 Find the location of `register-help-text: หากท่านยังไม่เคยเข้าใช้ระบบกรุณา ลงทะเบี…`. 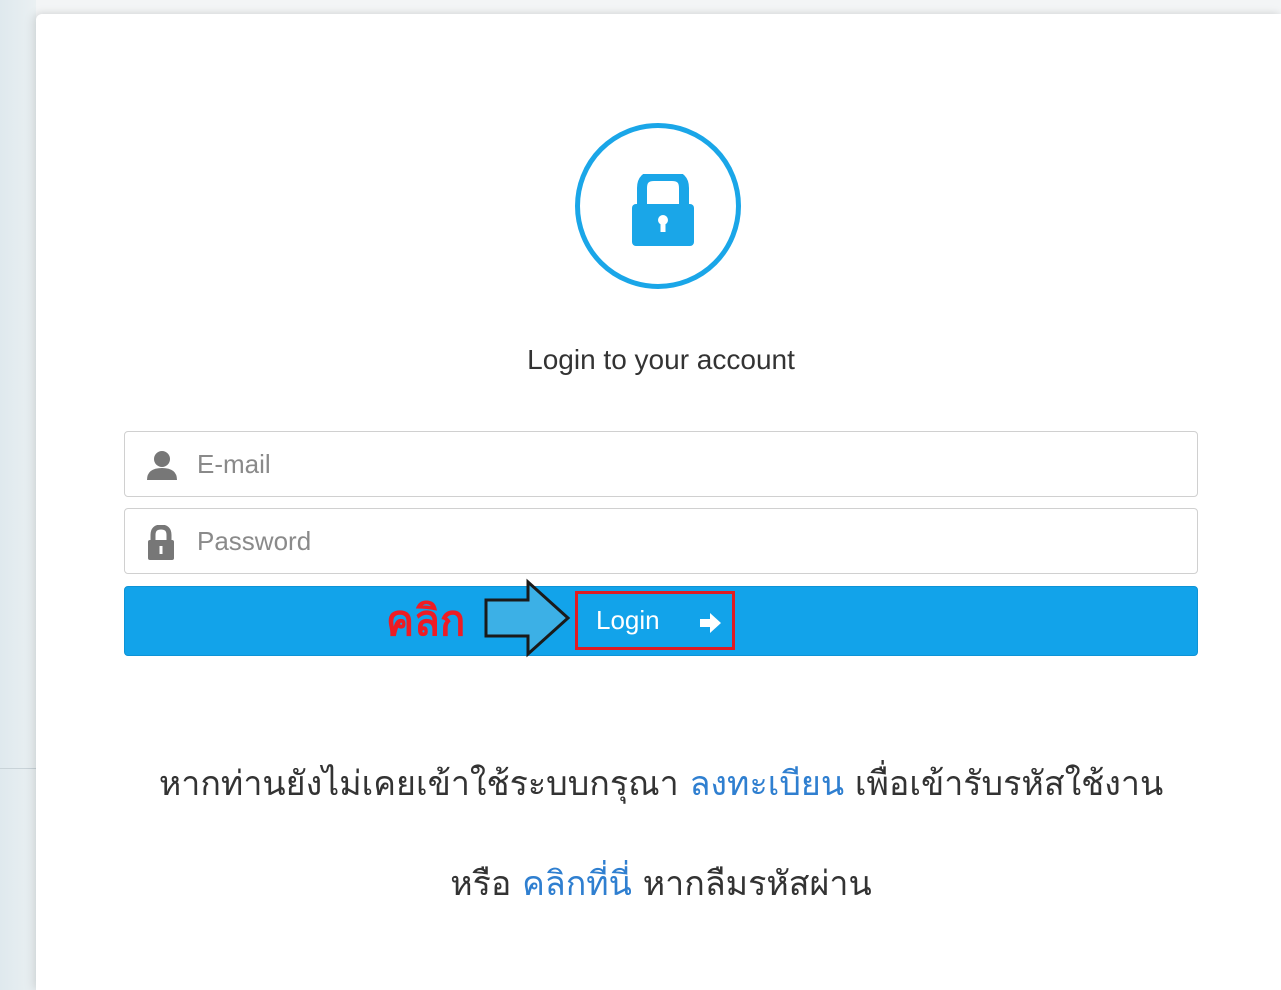

register-help-text: หากท่านยังไม่เคยเข้าใช้ระบบกรุณา ลงทะเบี… is located at coordinates (658, 783).